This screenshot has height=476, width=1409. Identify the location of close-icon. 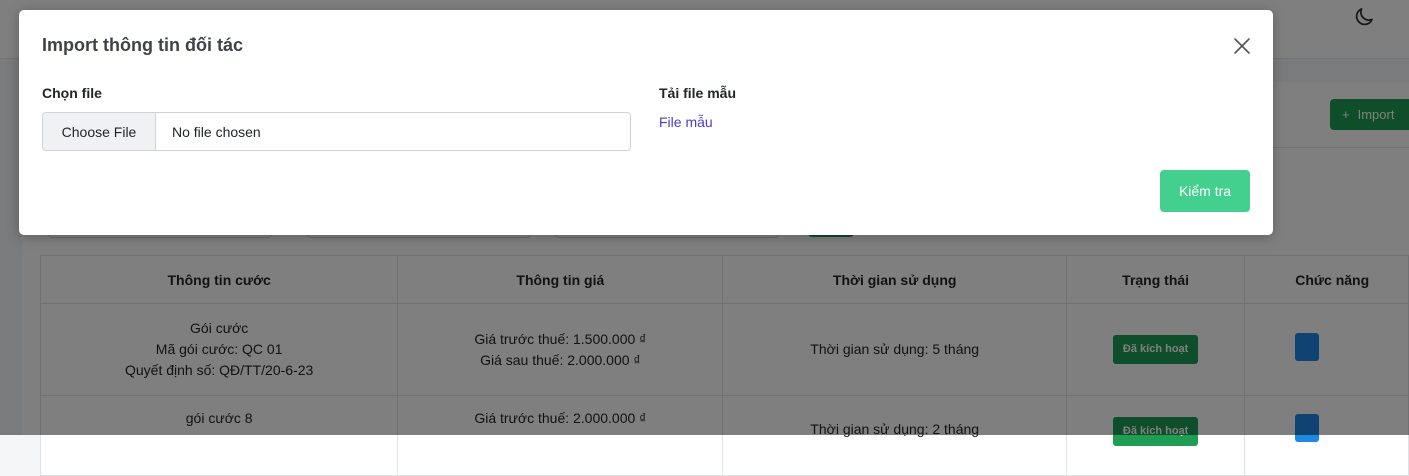
(1242, 46).